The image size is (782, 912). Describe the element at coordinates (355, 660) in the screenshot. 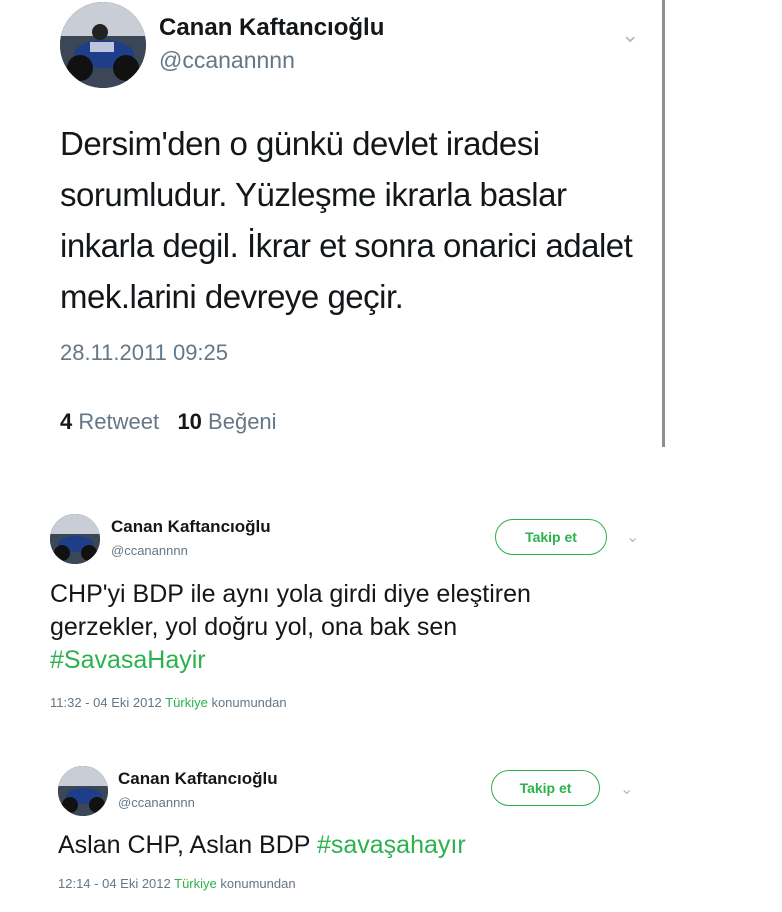

I see `hashtag-link: #SavasaHayir` at that location.